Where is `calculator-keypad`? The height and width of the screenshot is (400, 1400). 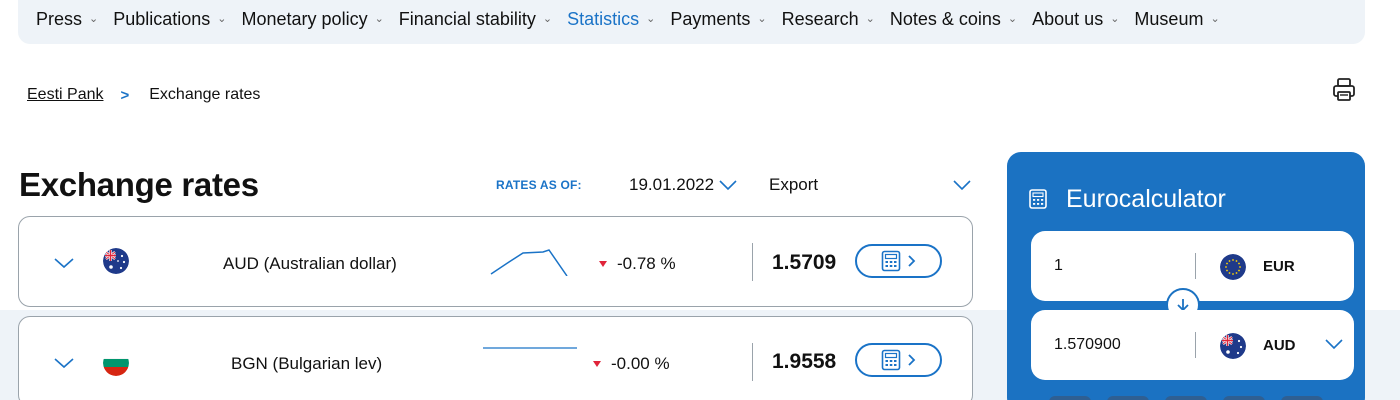 calculator-keypad is located at coordinates (1186, 398).